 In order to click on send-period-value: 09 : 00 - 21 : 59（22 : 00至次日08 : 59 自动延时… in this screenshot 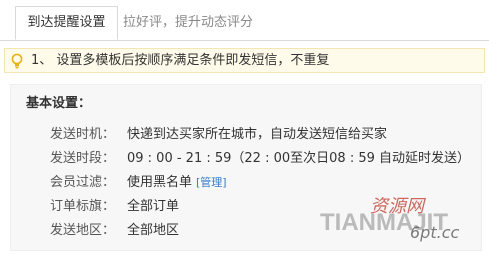, I will do `click(299, 158)`.